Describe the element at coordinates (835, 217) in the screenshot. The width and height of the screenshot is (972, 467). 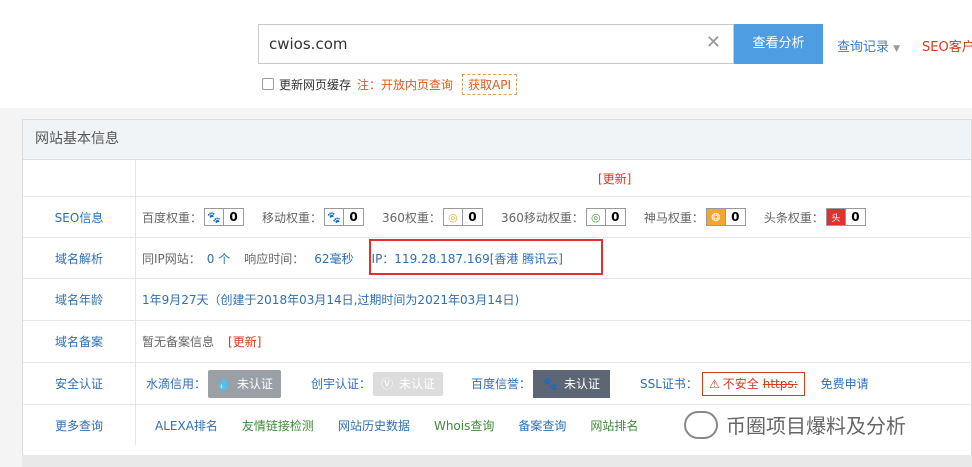
I see `toutiao-icon: 头` at that location.